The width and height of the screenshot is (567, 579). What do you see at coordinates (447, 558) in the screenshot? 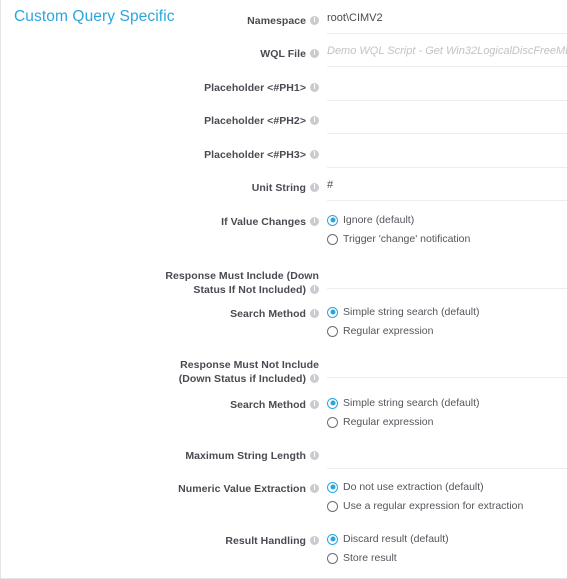
I see `radio-option-store-result: Store result` at bounding box center [447, 558].